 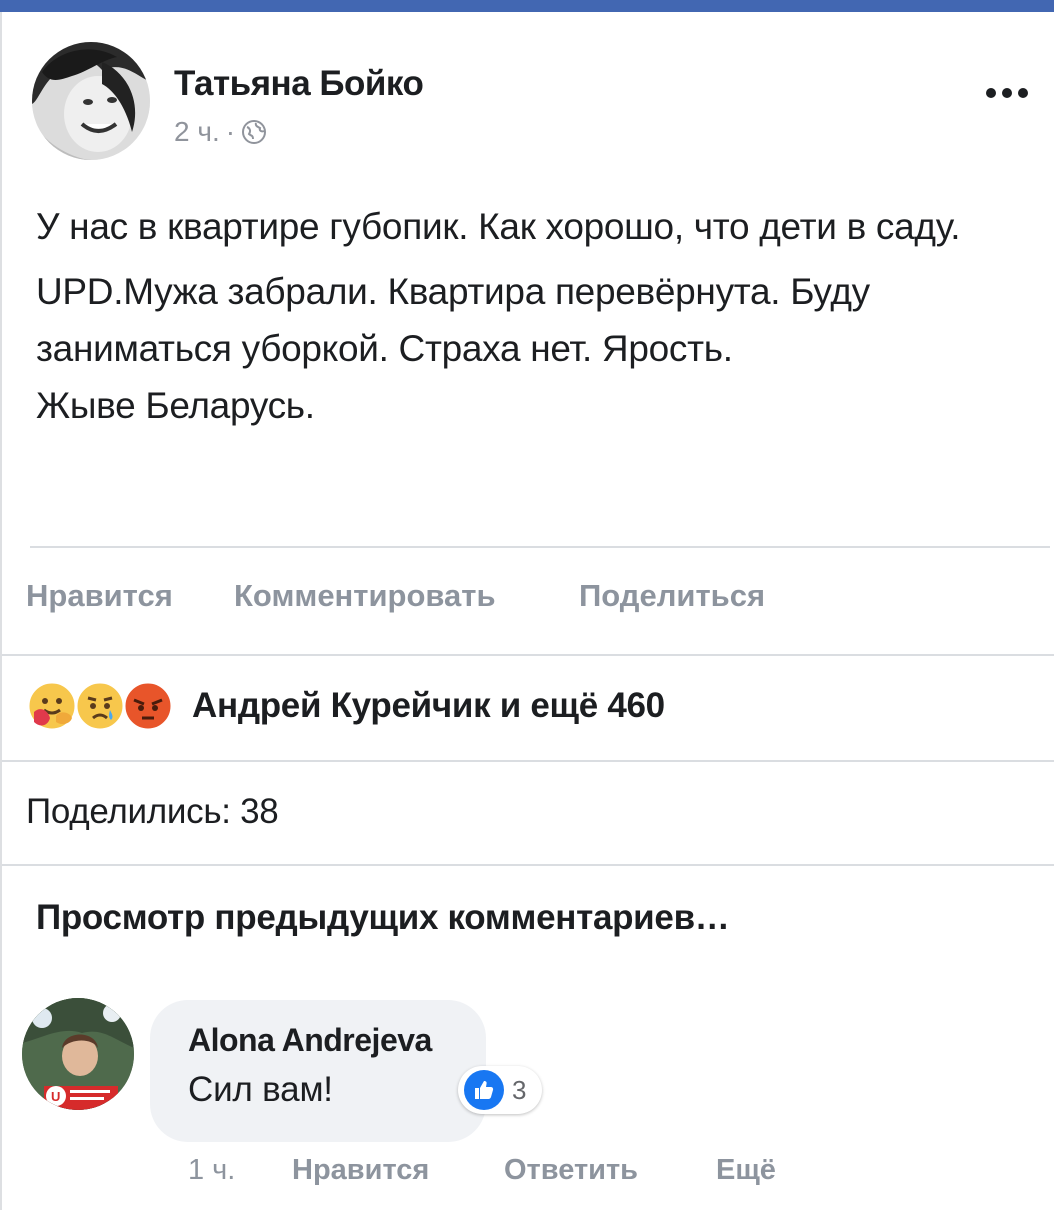 I want to click on author-avatar, so click(x=91, y=101).